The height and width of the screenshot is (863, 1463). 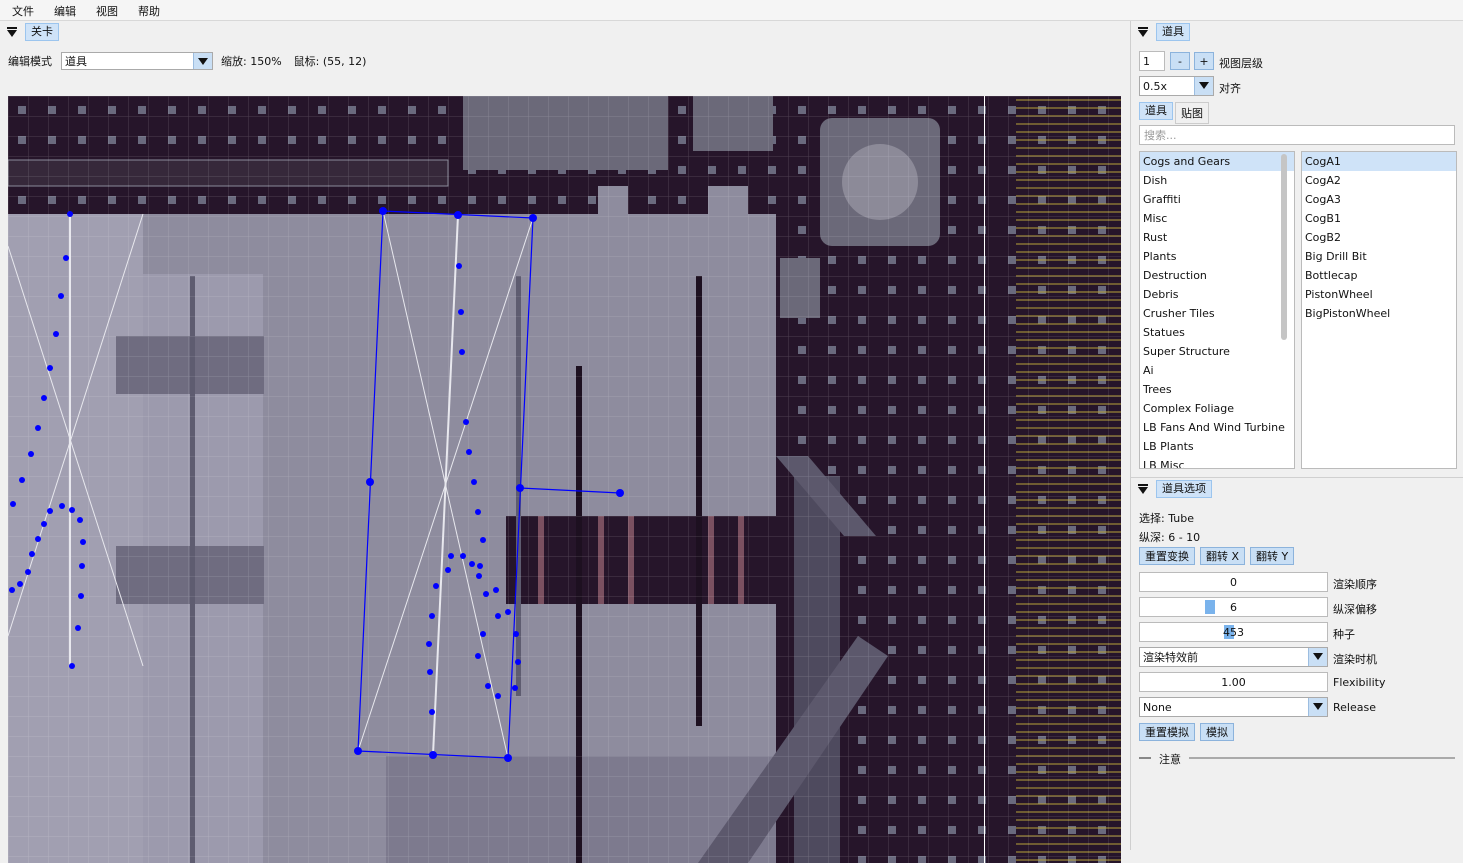 What do you see at coordinates (1217, 370) in the screenshot?
I see `category-item: Ai` at bounding box center [1217, 370].